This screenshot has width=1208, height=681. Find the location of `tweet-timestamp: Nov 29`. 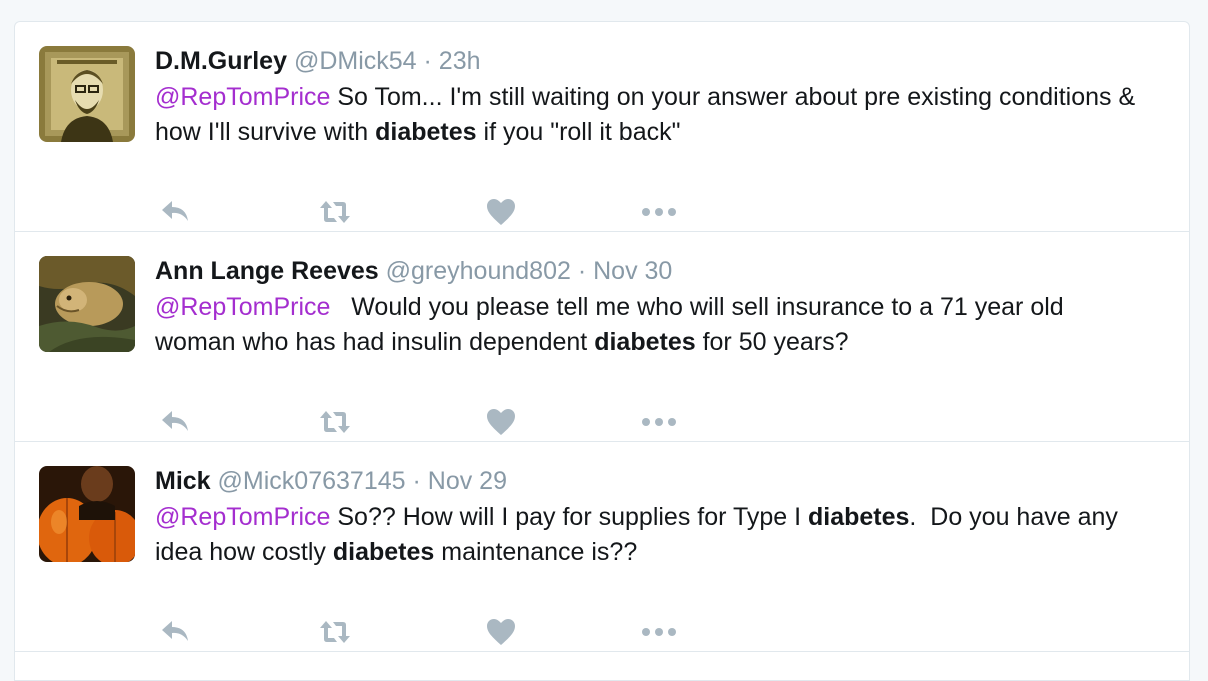

tweet-timestamp: Nov 29 is located at coordinates (467, 481).